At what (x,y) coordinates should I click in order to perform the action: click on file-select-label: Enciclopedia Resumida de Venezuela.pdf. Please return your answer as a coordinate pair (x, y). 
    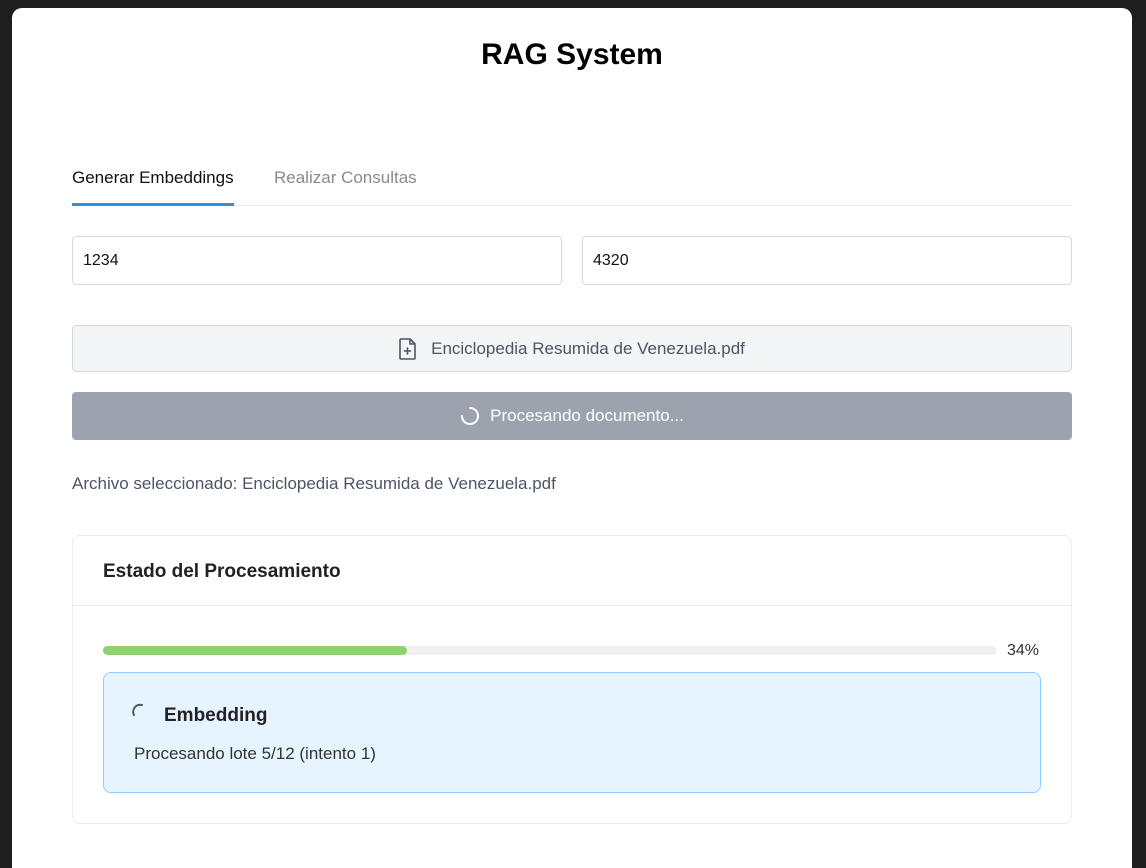
    Looking at the image, I should click on (588, 348).